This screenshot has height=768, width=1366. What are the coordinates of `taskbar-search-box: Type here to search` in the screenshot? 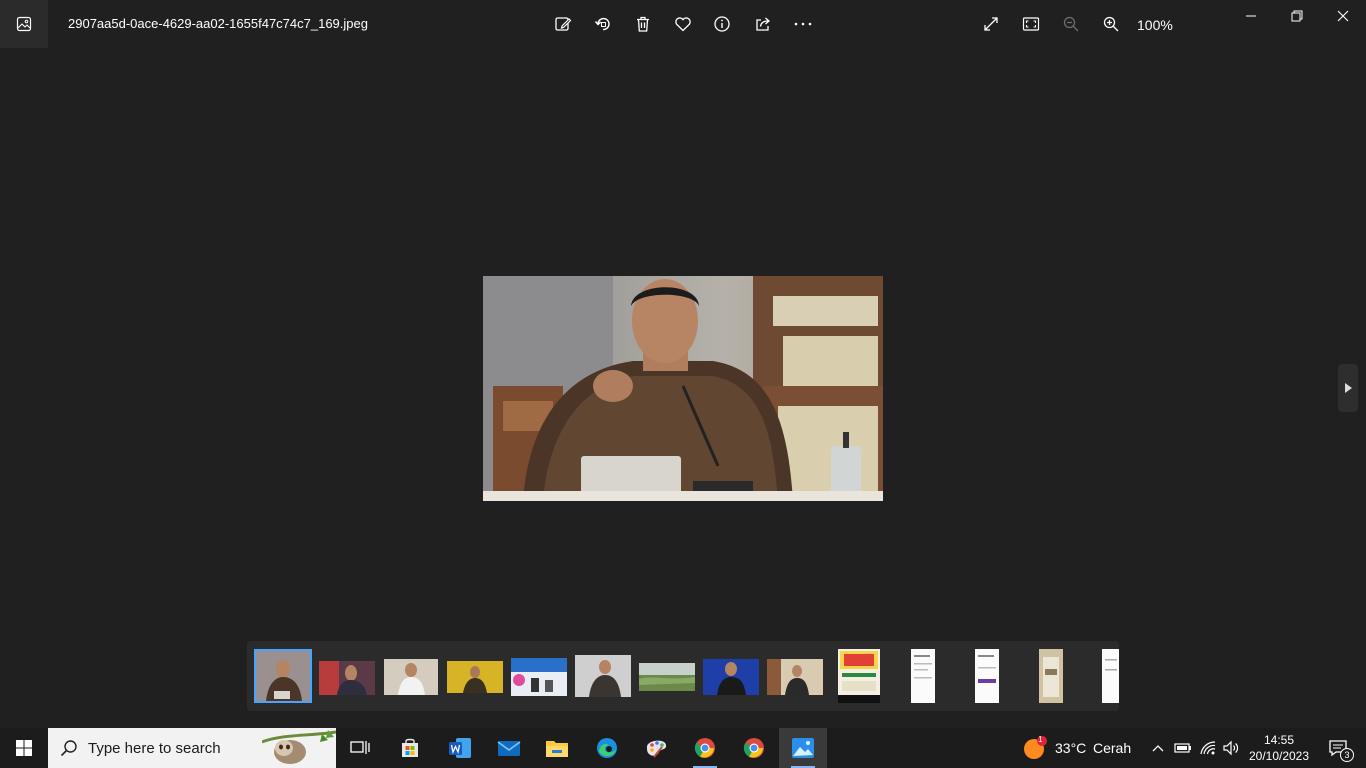 It's located at (192, 748).